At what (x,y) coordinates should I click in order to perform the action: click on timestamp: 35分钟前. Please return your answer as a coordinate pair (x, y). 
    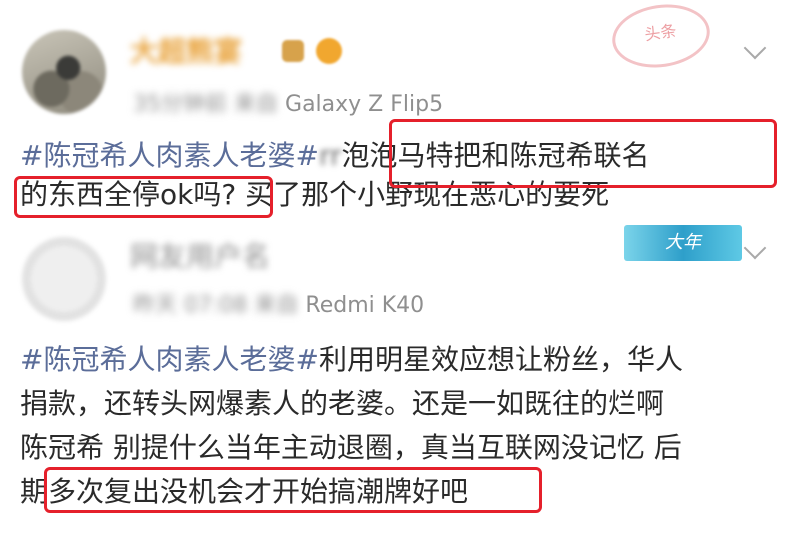
    Looking at the image, I should click on (180, 104).